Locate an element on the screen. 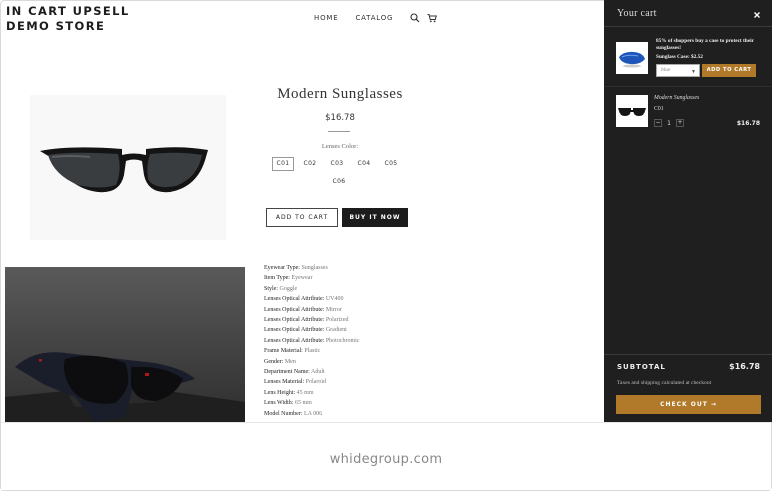 The height and width of the screenshot is (491, 772). product-title: Modern Sunglasses is located at coordinates (340, 94).